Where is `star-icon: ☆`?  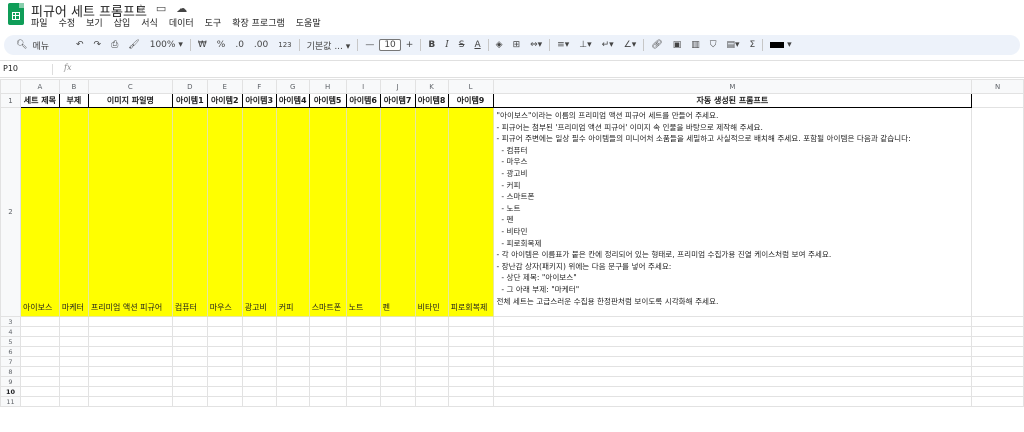
star-icon: ☆ is located at coordinates (141, 8).